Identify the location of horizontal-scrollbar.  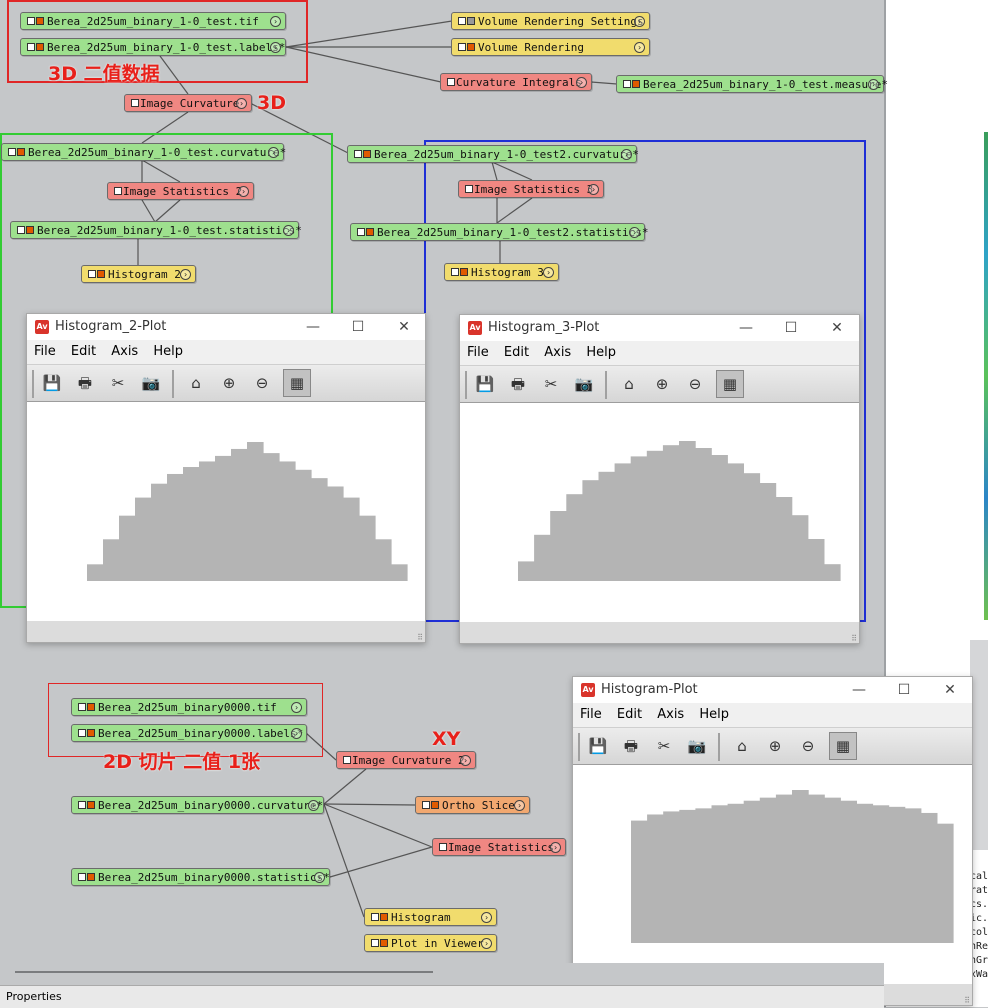
(442, 974).